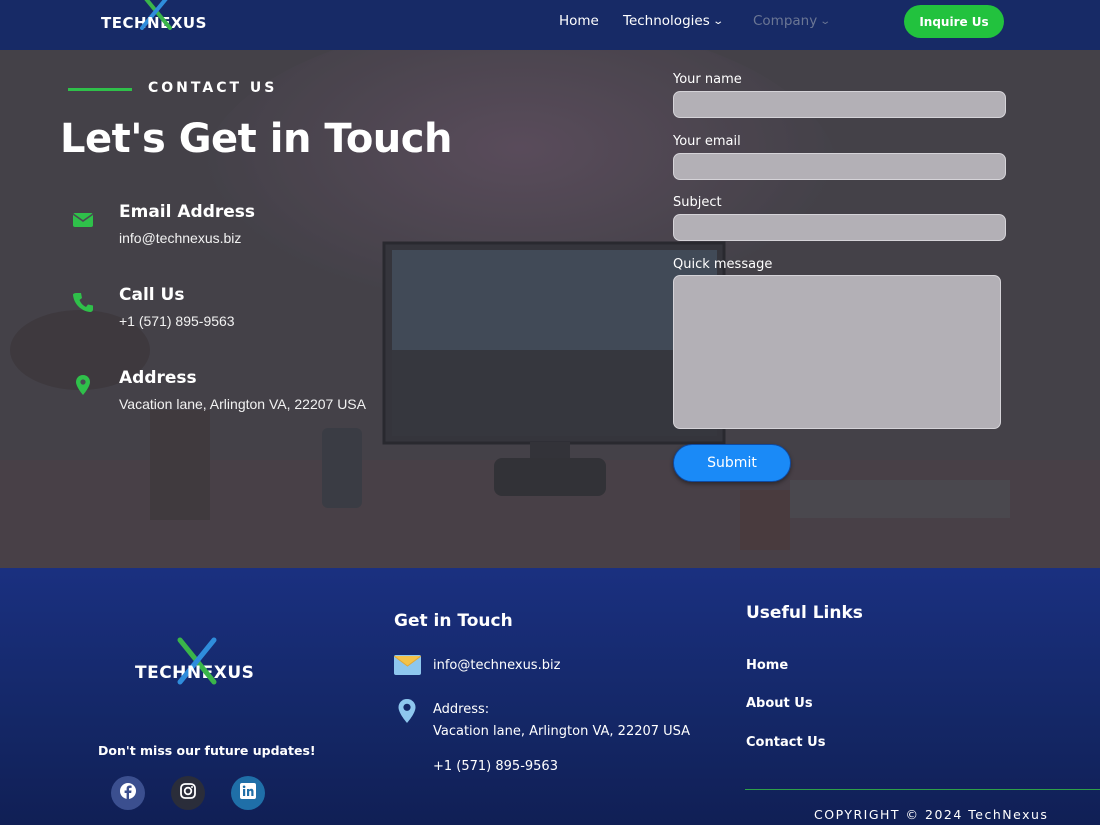  What do you see at coordinates (723, 264) in the screenshot?
I see `message-label: Quick message` at bounding box center [723, 264].